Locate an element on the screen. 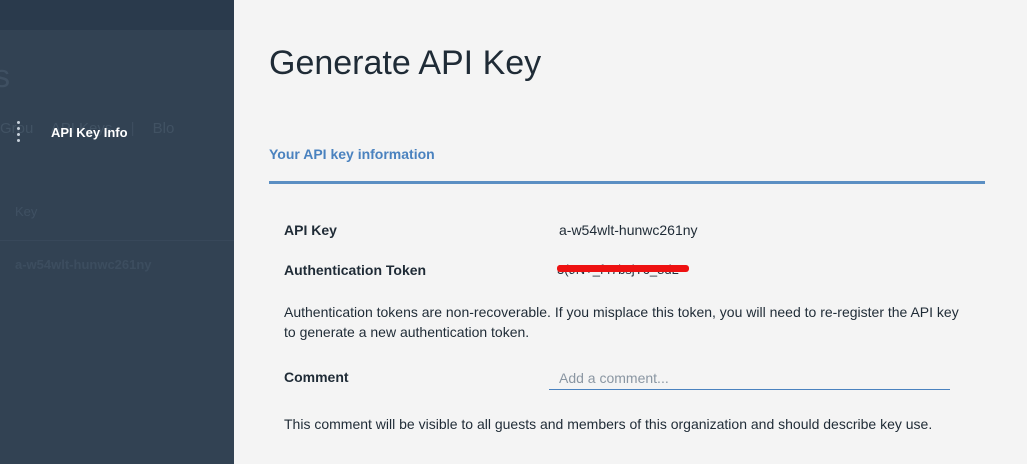  api-key-value: a-w54wlt-hunwc261ny is located at coordinates (628, 230).